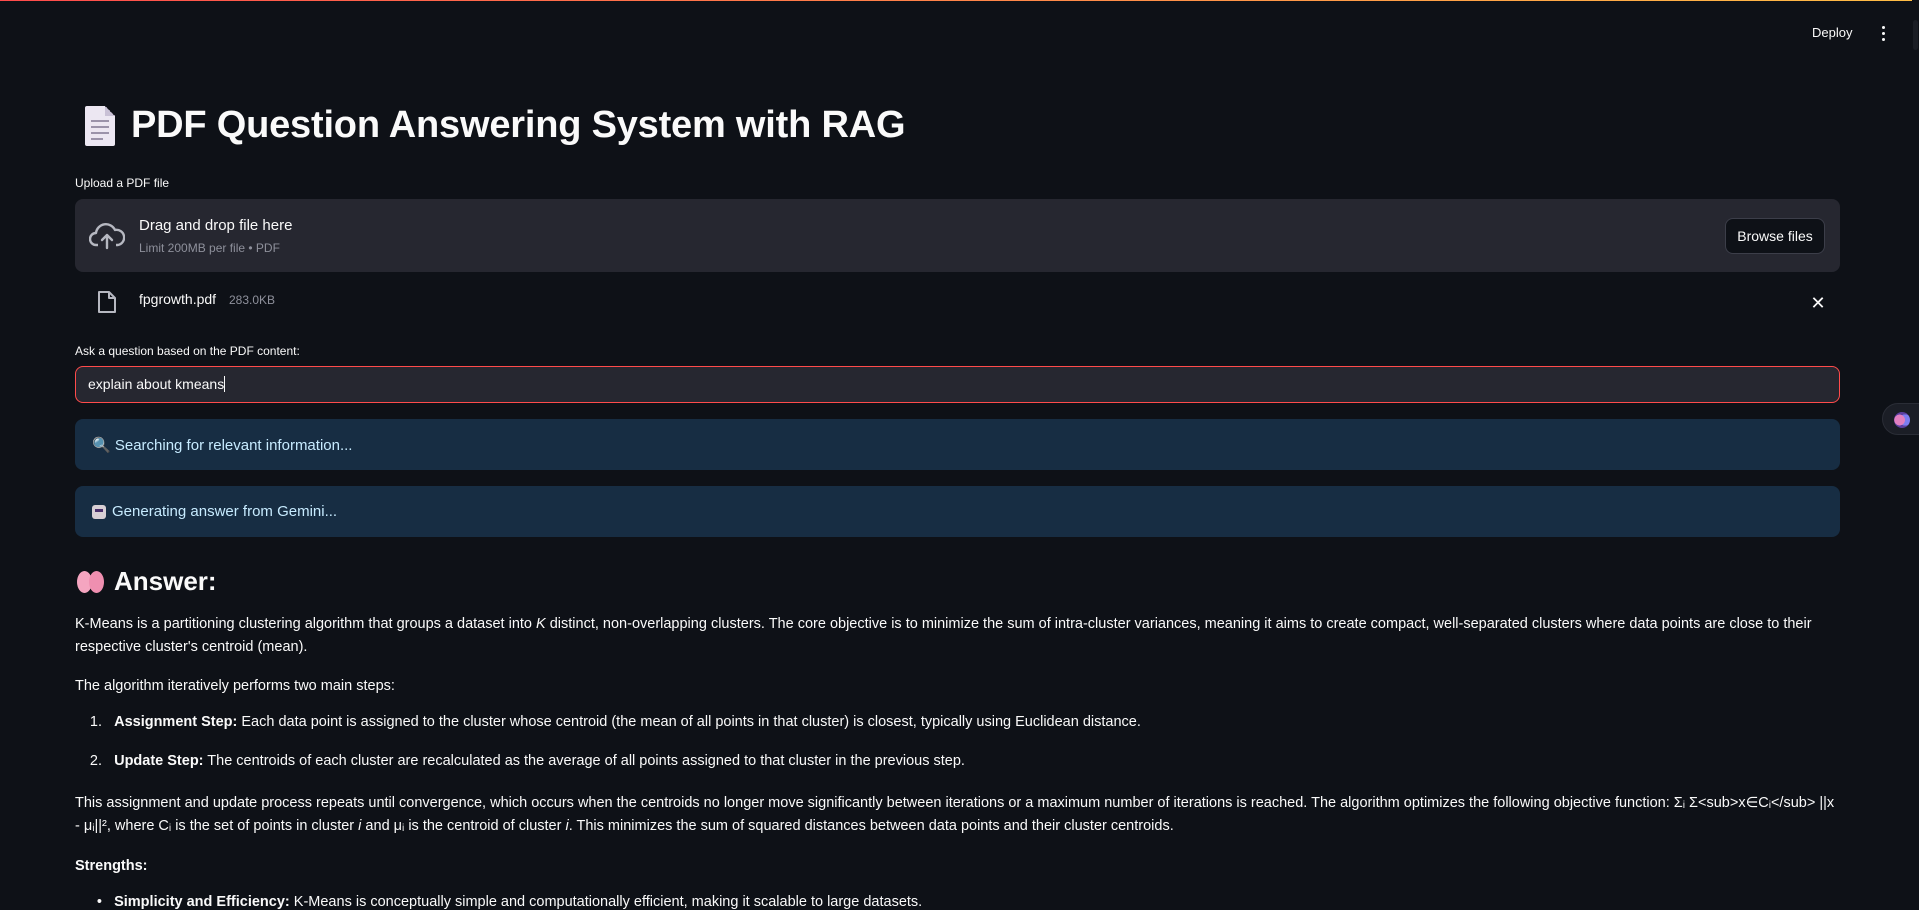 The height and width of the screenshot is (910, 1919). I want to click on uploaded-file-size: 283.0KB, so click(252, 300).